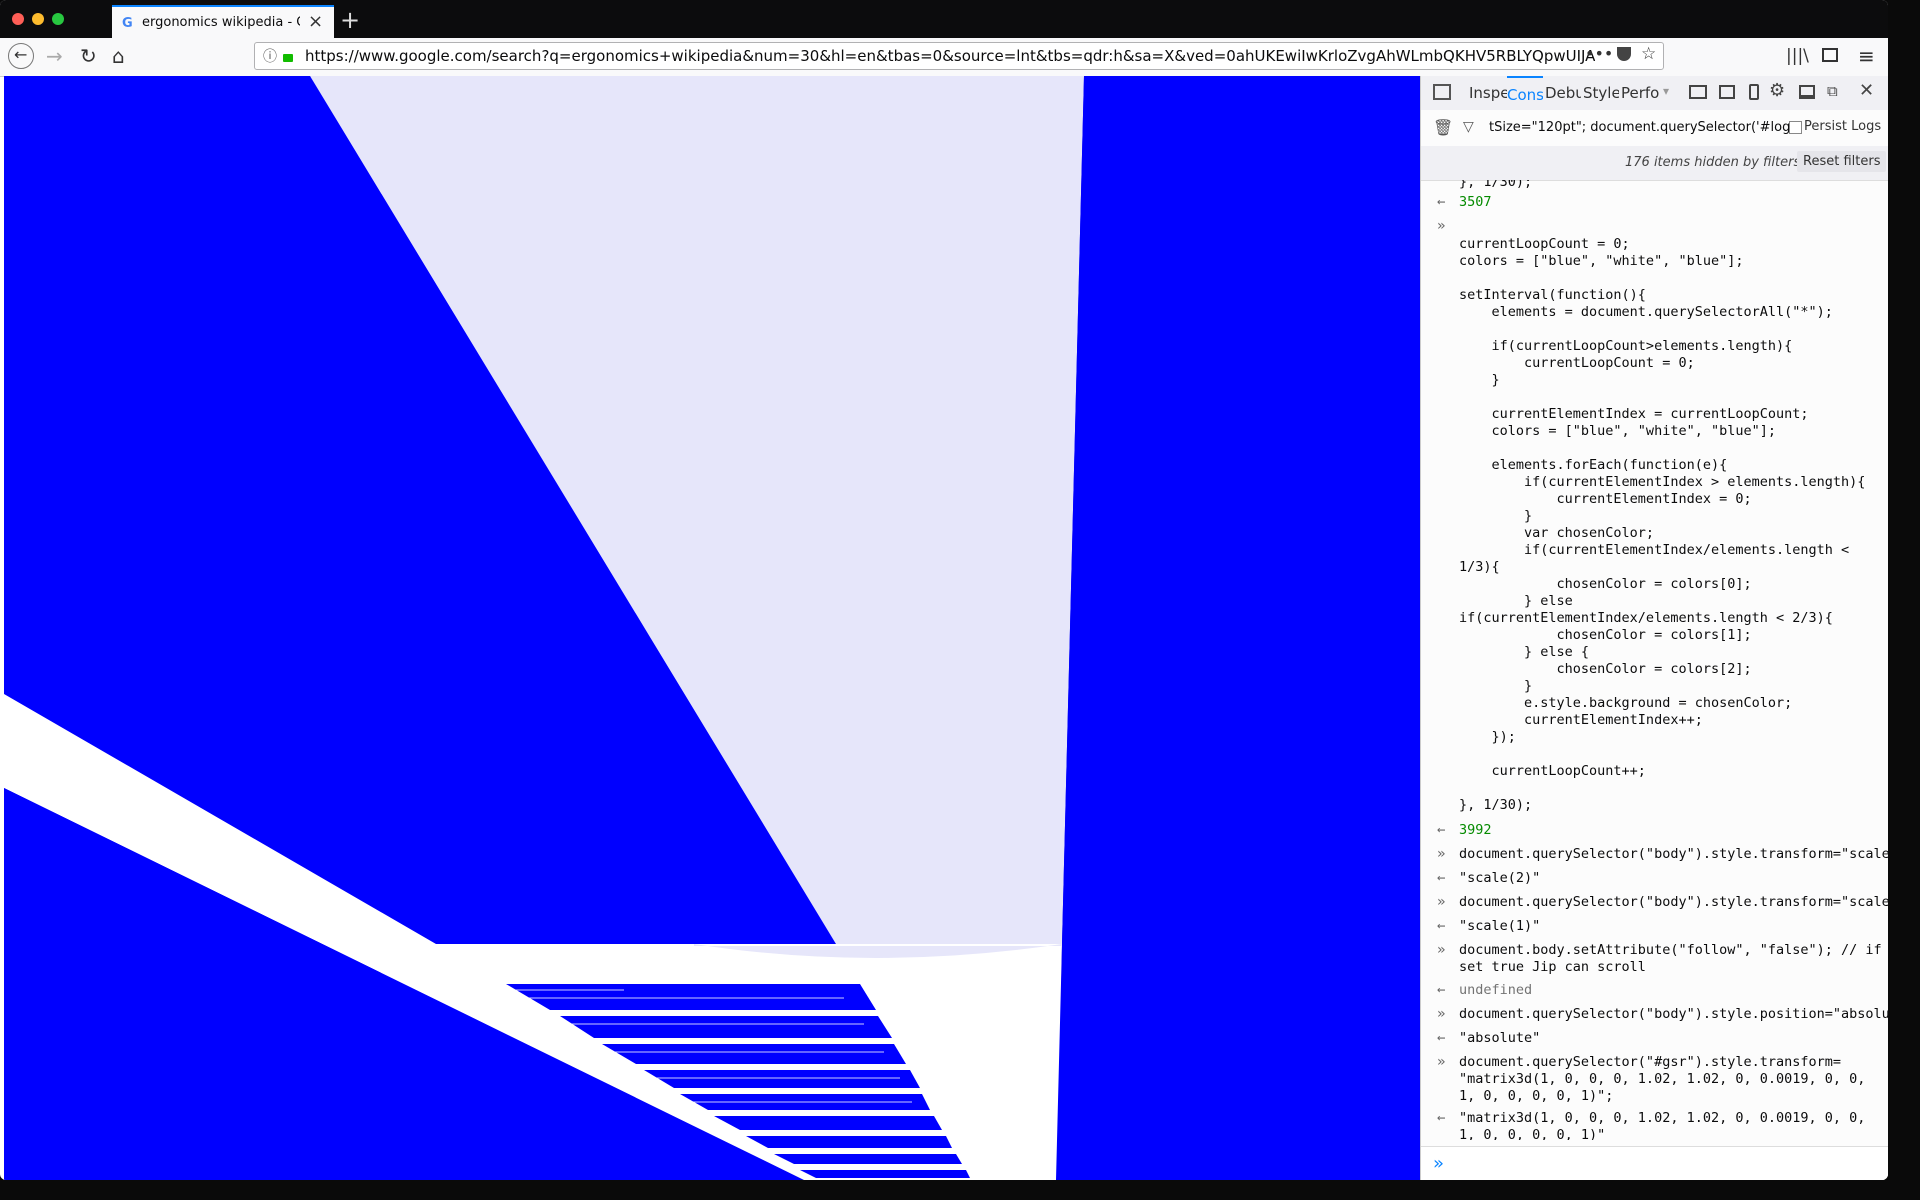 This screenshot has width=1920, height=1200. Describe the element at coordinates (288, 58) in the screenshot. I see `lock-icon` at that location.